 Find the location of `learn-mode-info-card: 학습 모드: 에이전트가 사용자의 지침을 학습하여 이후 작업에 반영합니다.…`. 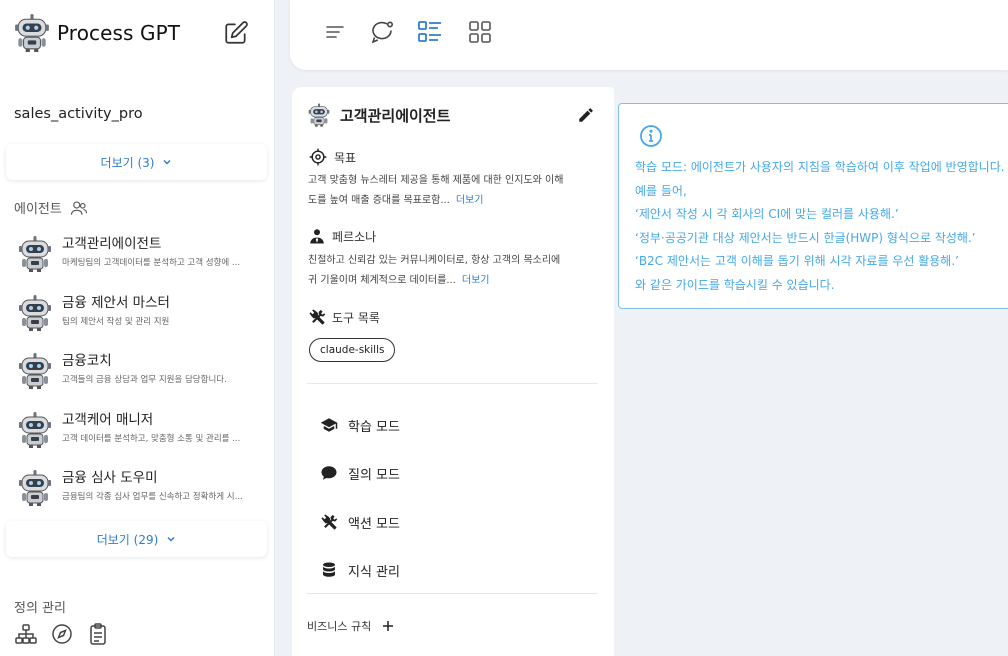

learn-mode-info-card: 학습 모드: 에이전트가 사용자의 지침을 학습하여 이후 작업에 반영합니다.… is located at coordinates (813, 206).